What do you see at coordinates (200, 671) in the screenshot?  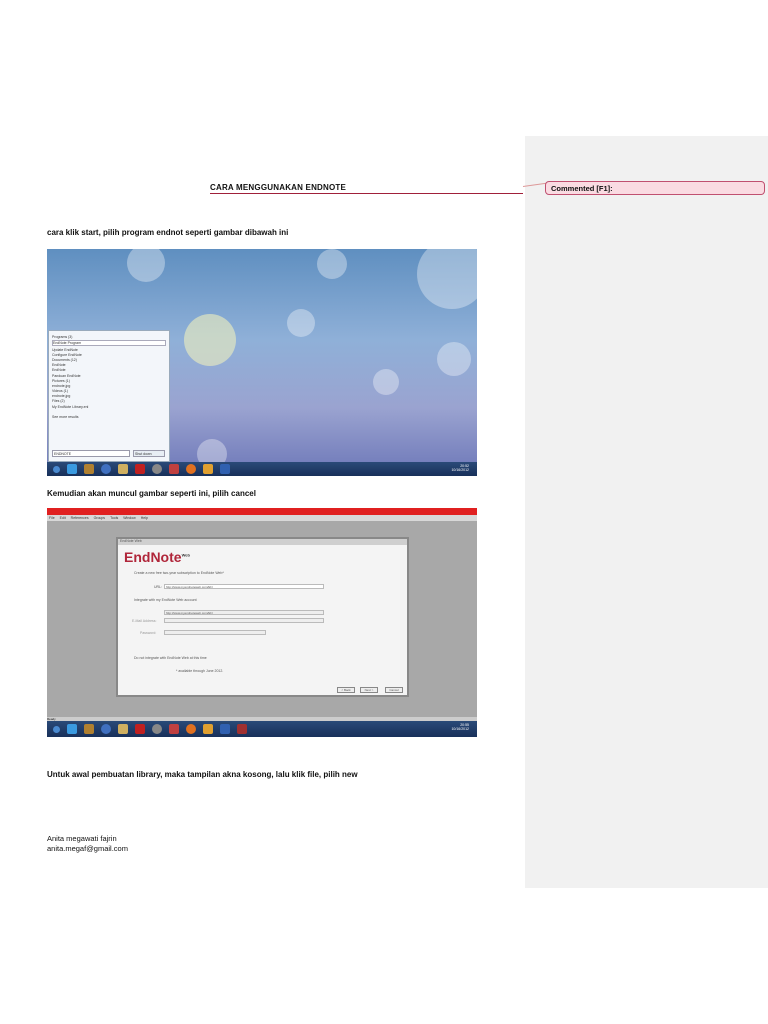 I see `availability-note: * available through June 2012.` at bounding box center [200, 671].